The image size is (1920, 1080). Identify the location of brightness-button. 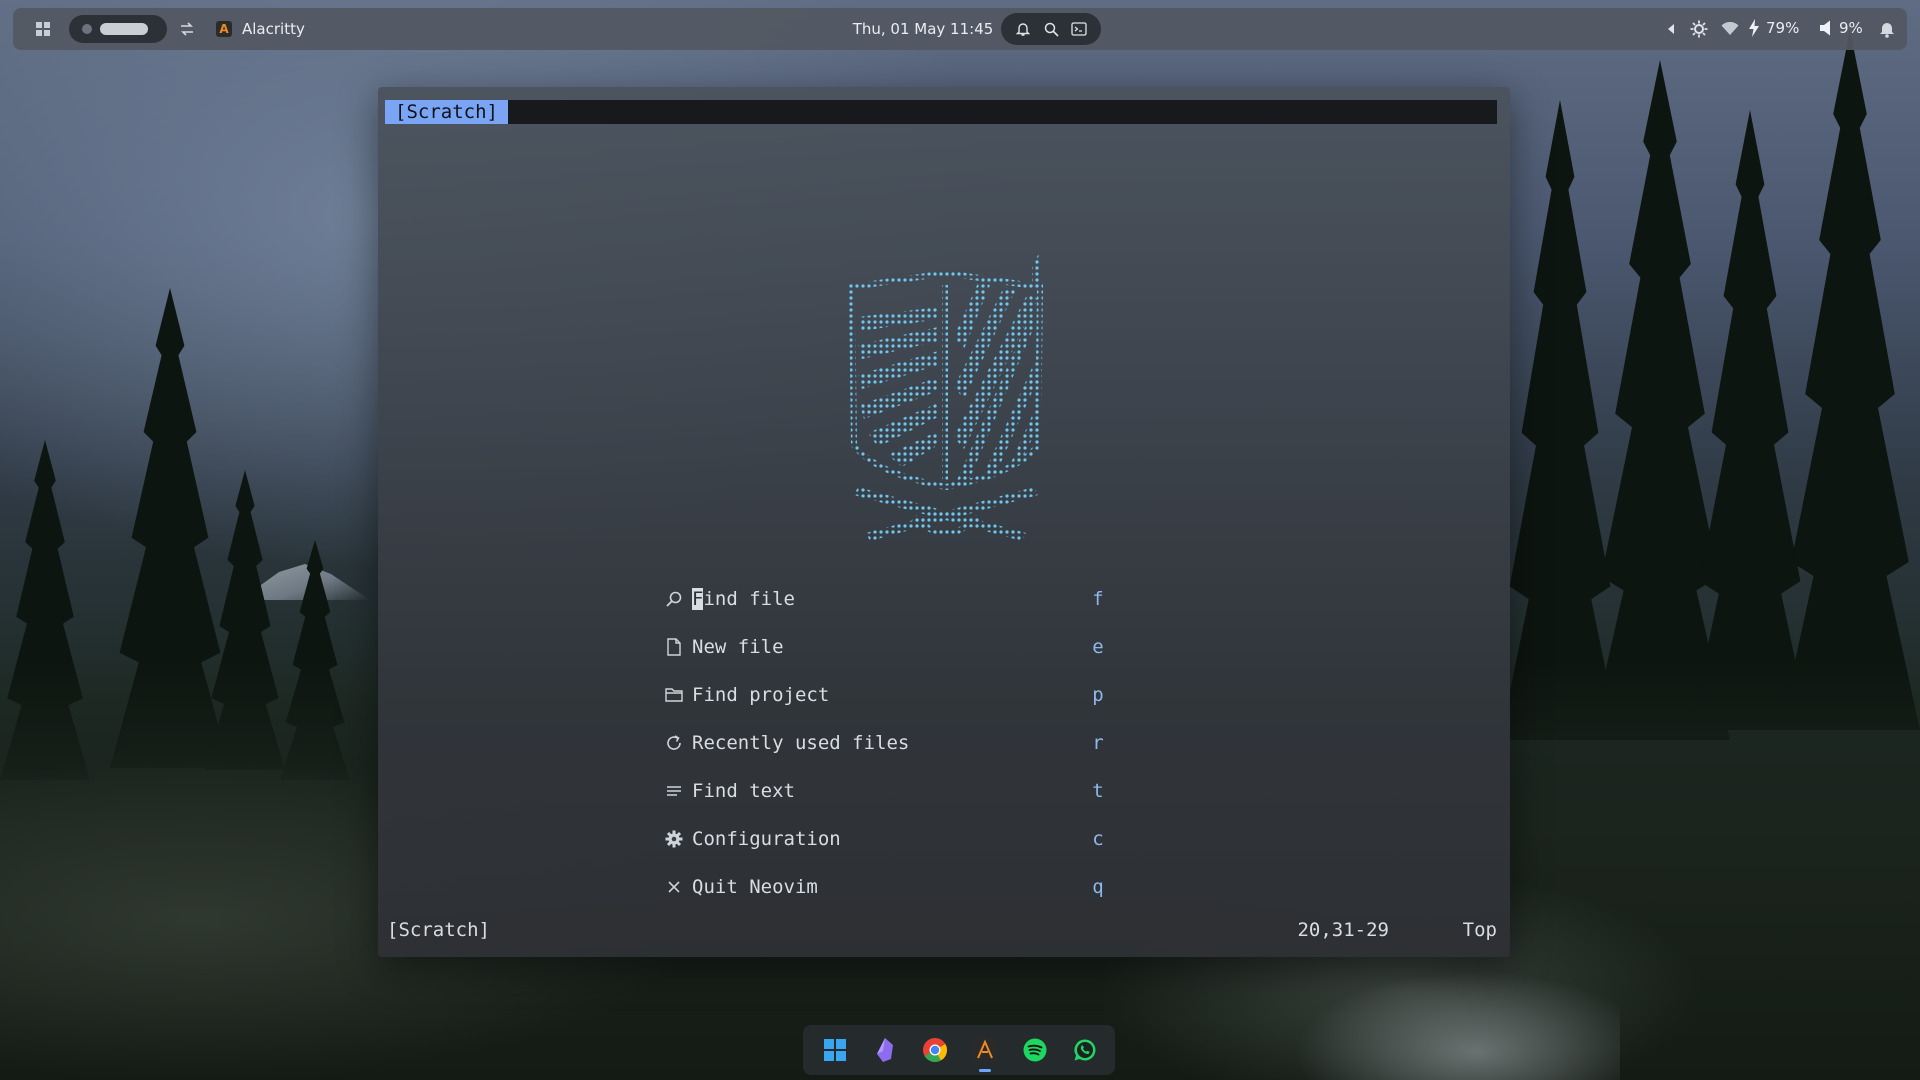
(1699, 29).